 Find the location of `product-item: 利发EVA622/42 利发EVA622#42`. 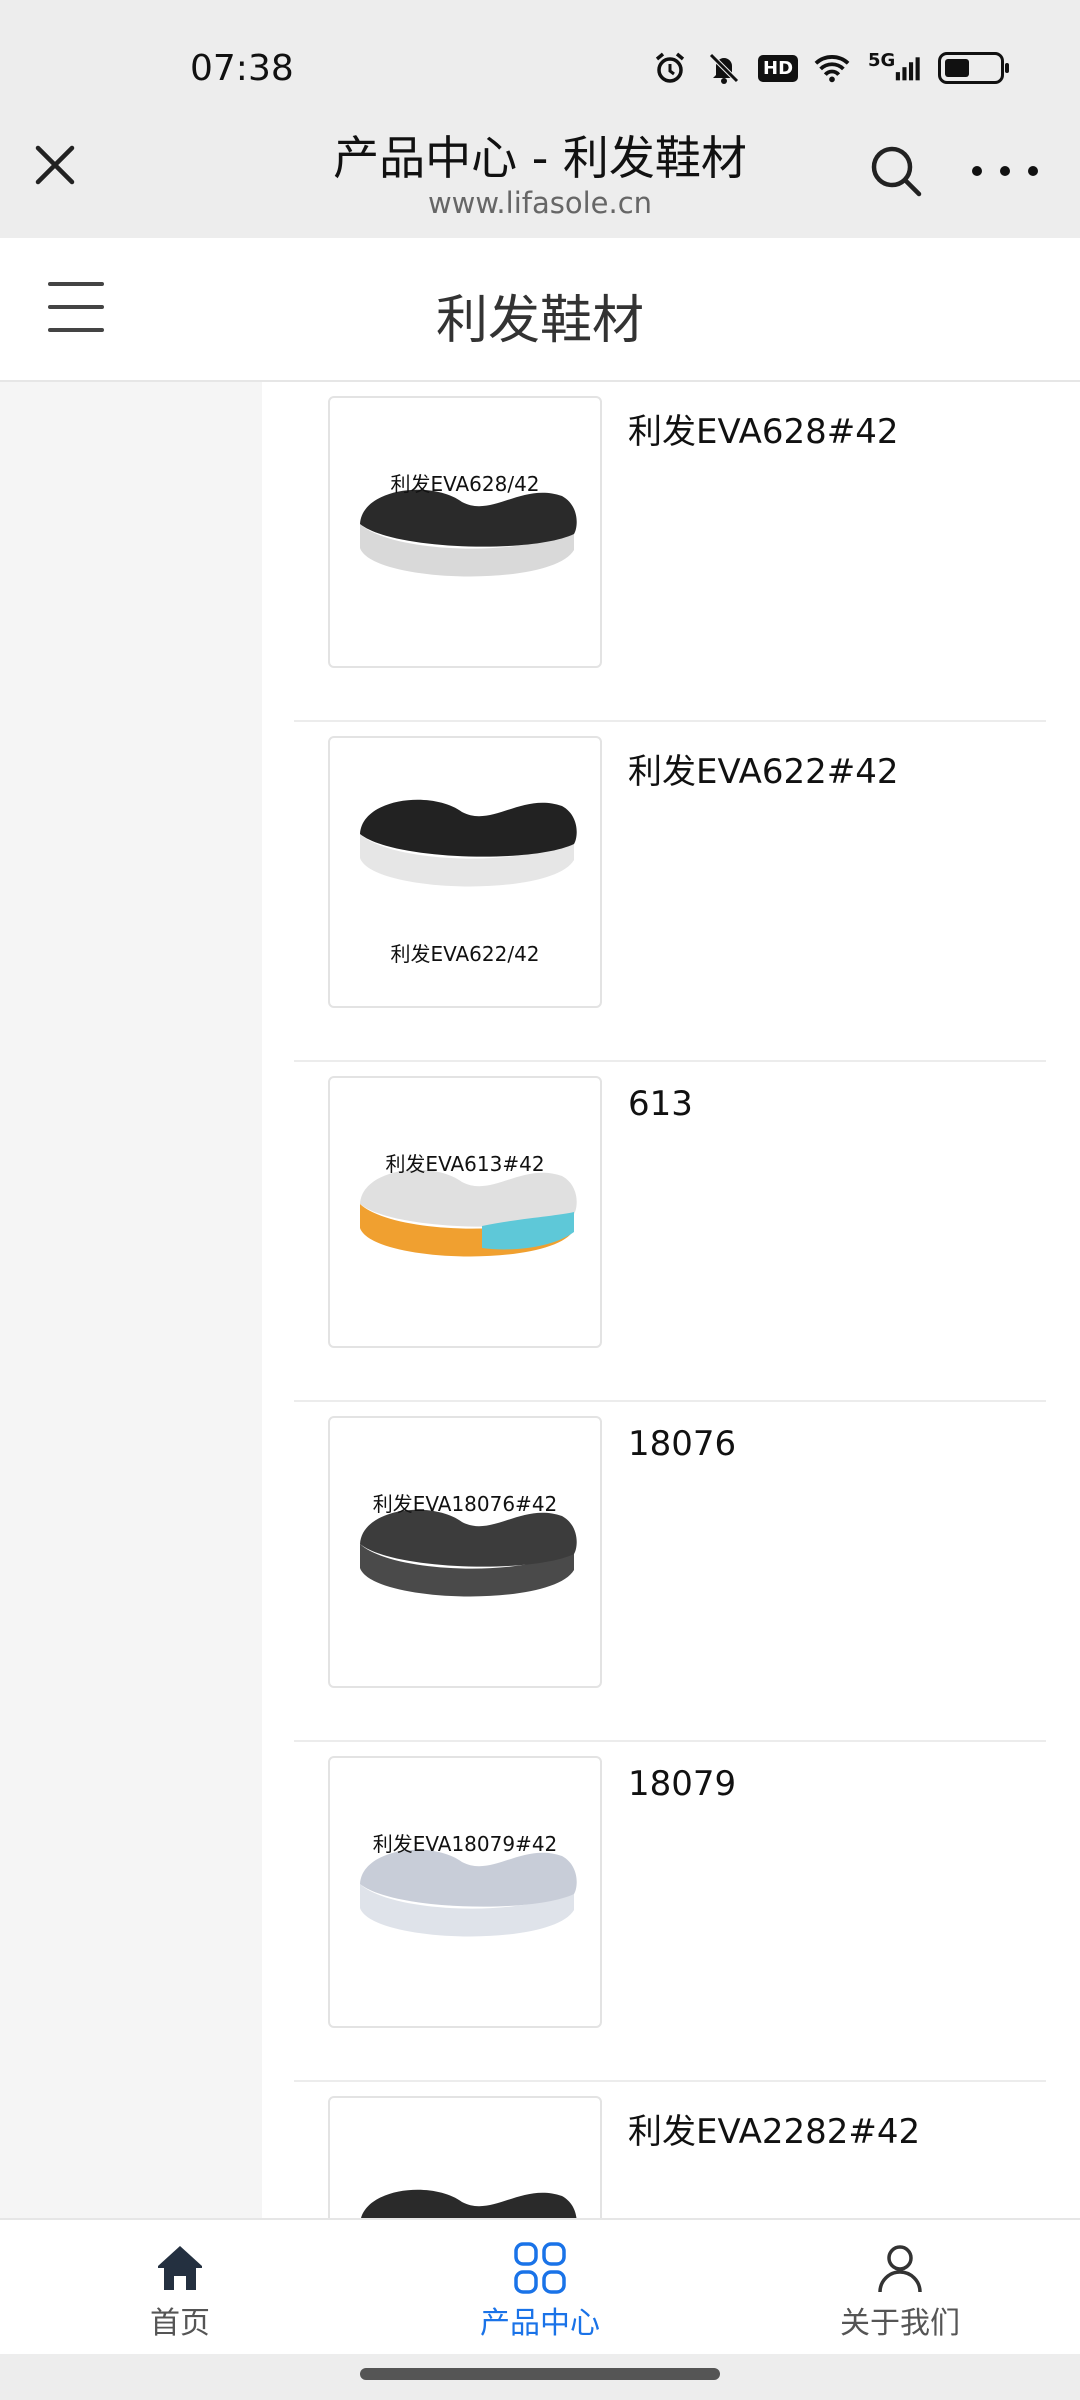

product-item: 利发EVA622/42 利发EVA622#42 is located at coordinates (670, 892).